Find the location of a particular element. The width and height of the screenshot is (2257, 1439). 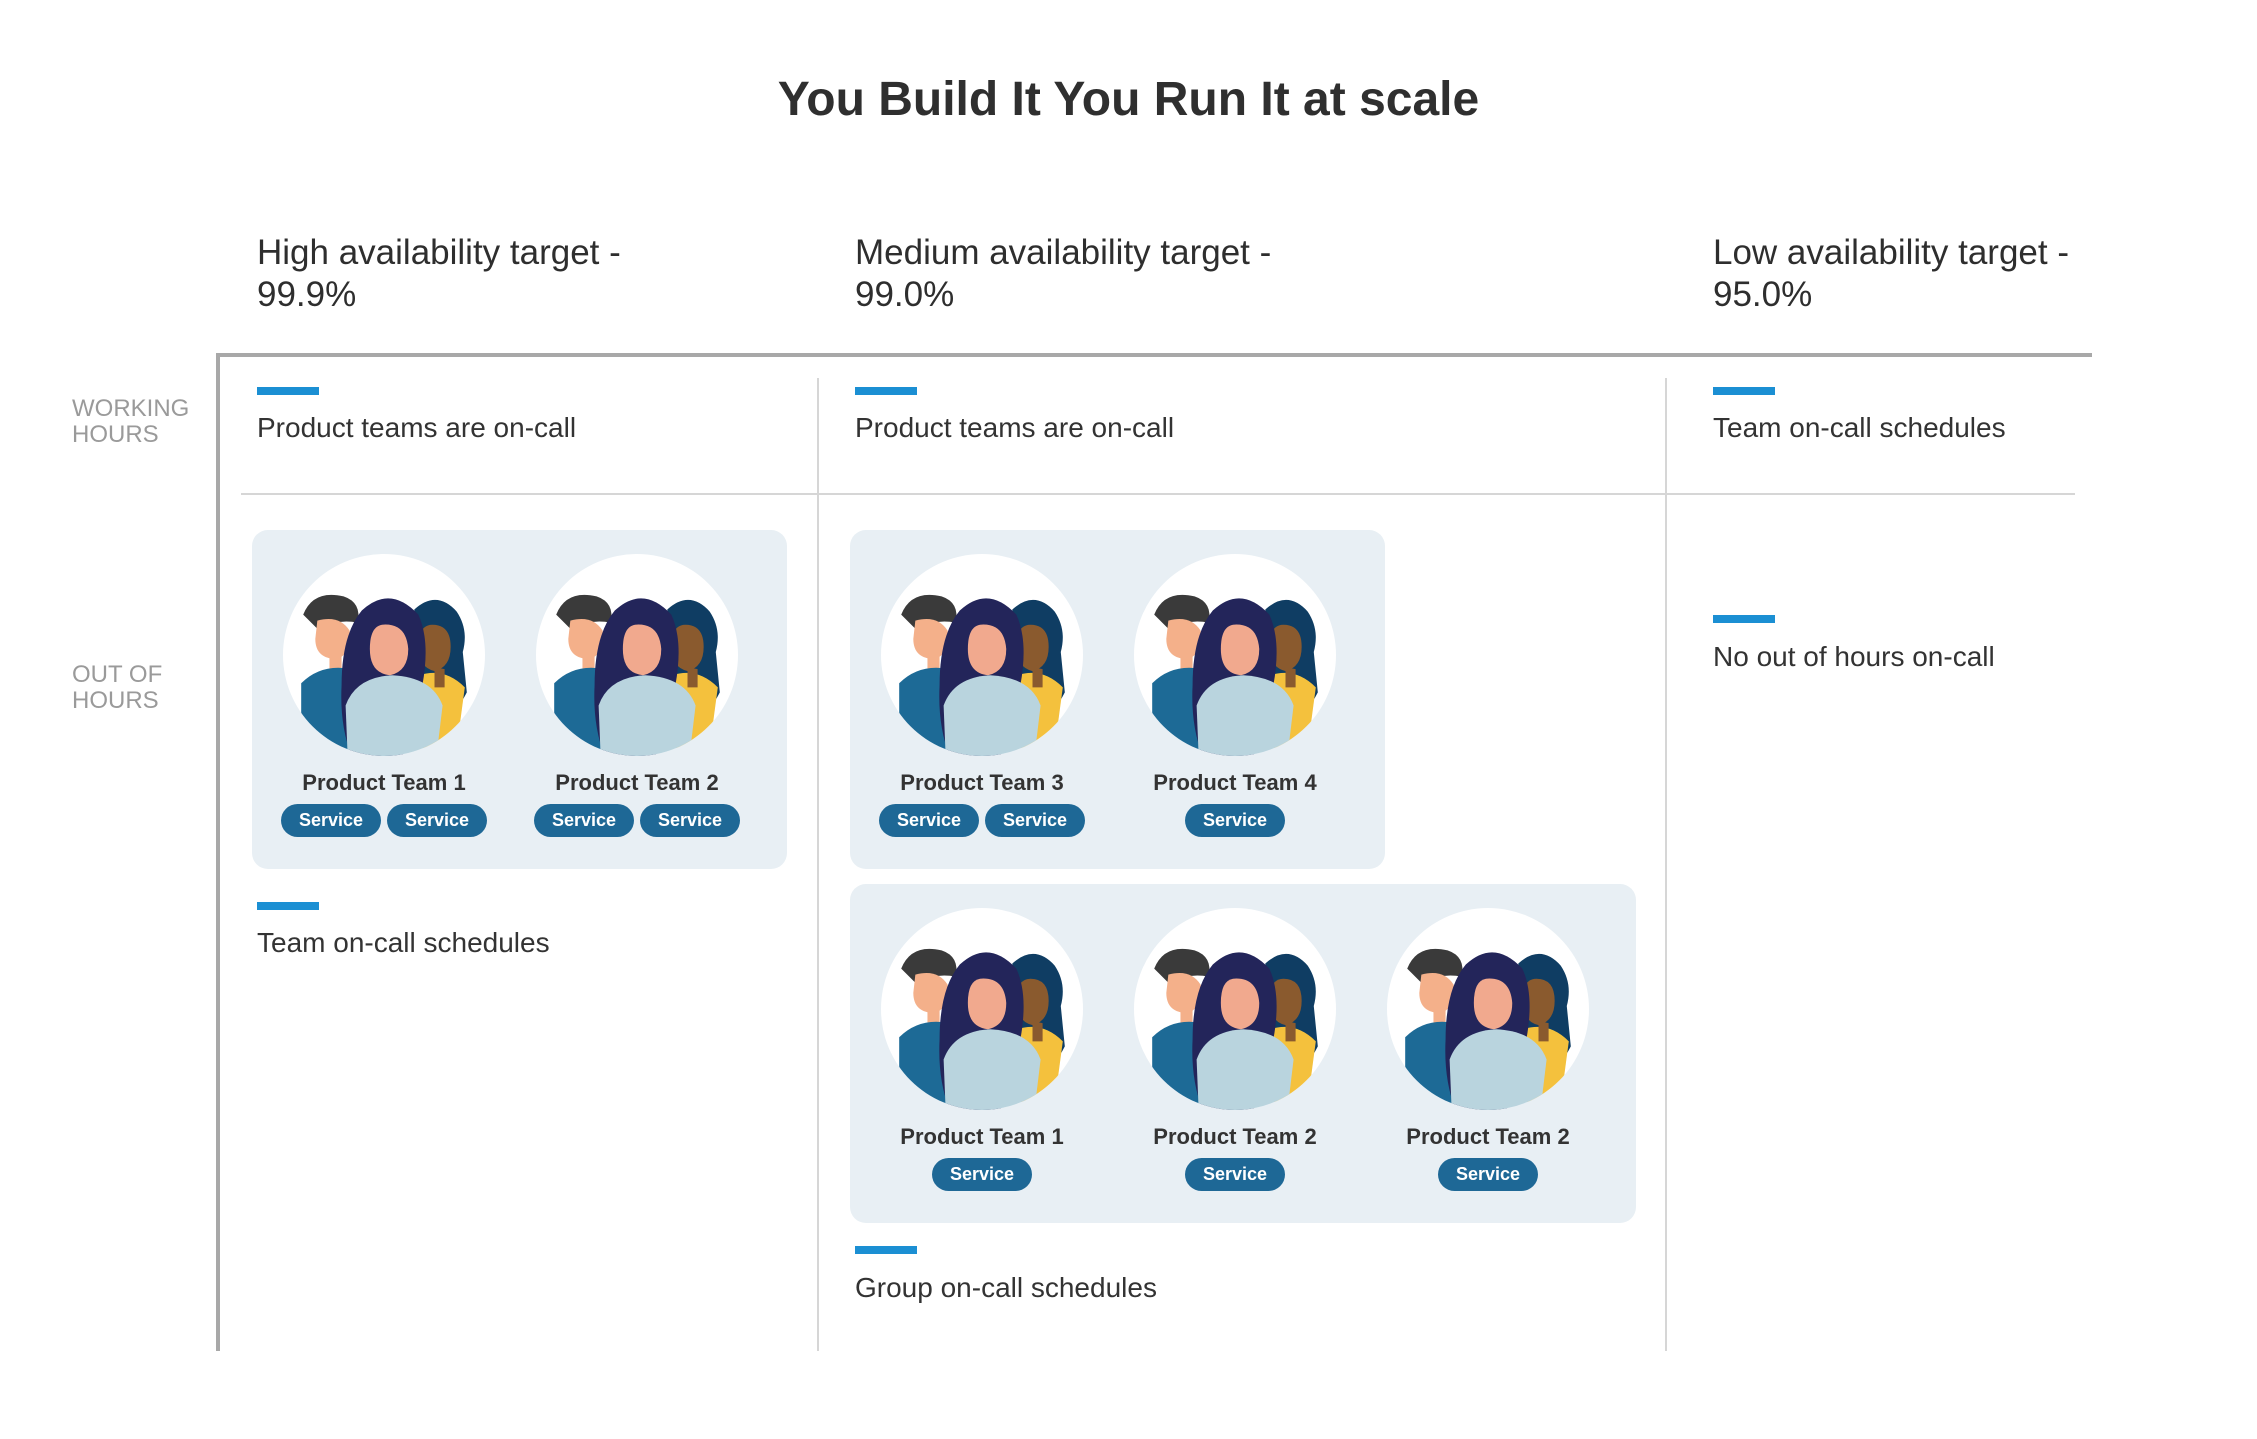

team-card: Product Team 4 Service is located at coordinates (1235, 695).